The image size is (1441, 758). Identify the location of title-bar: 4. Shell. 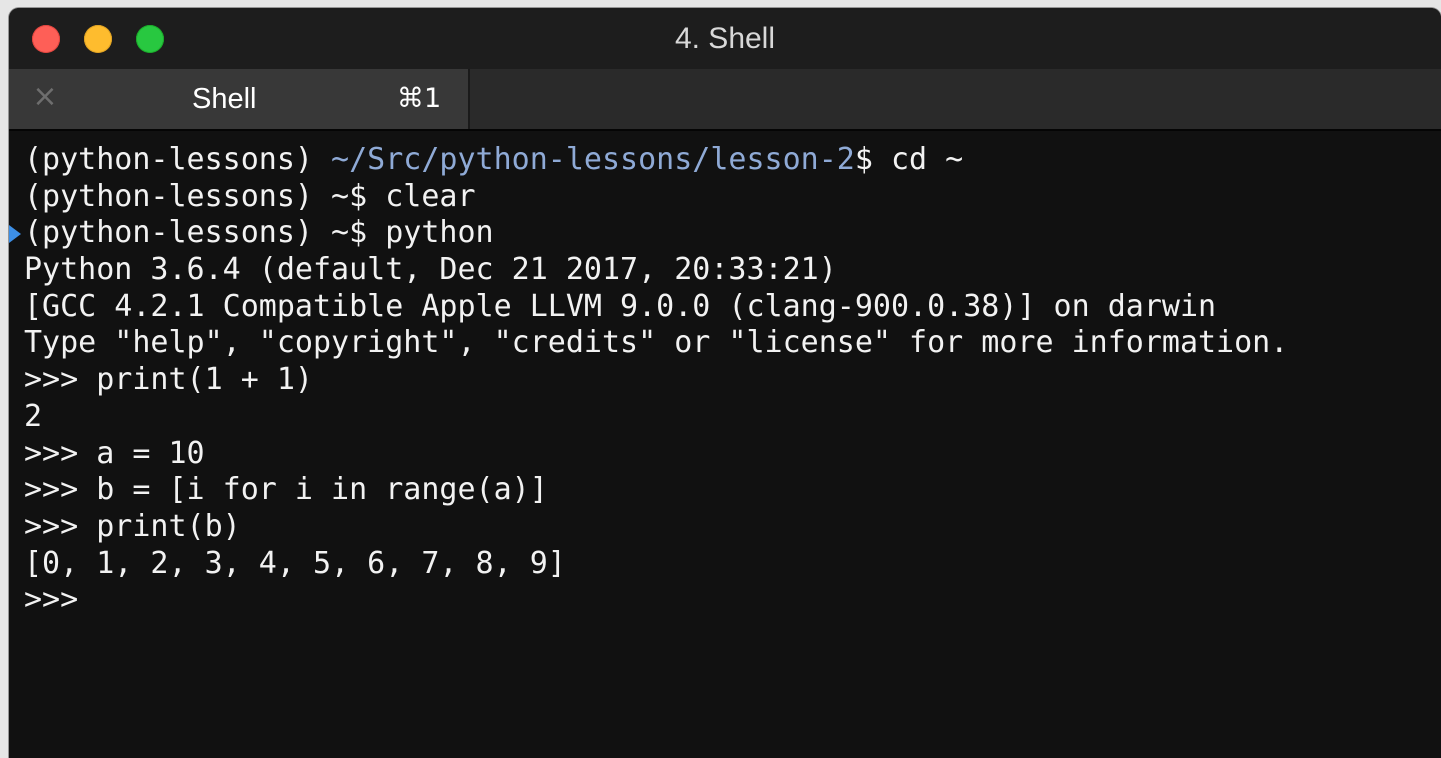
(725, 38).